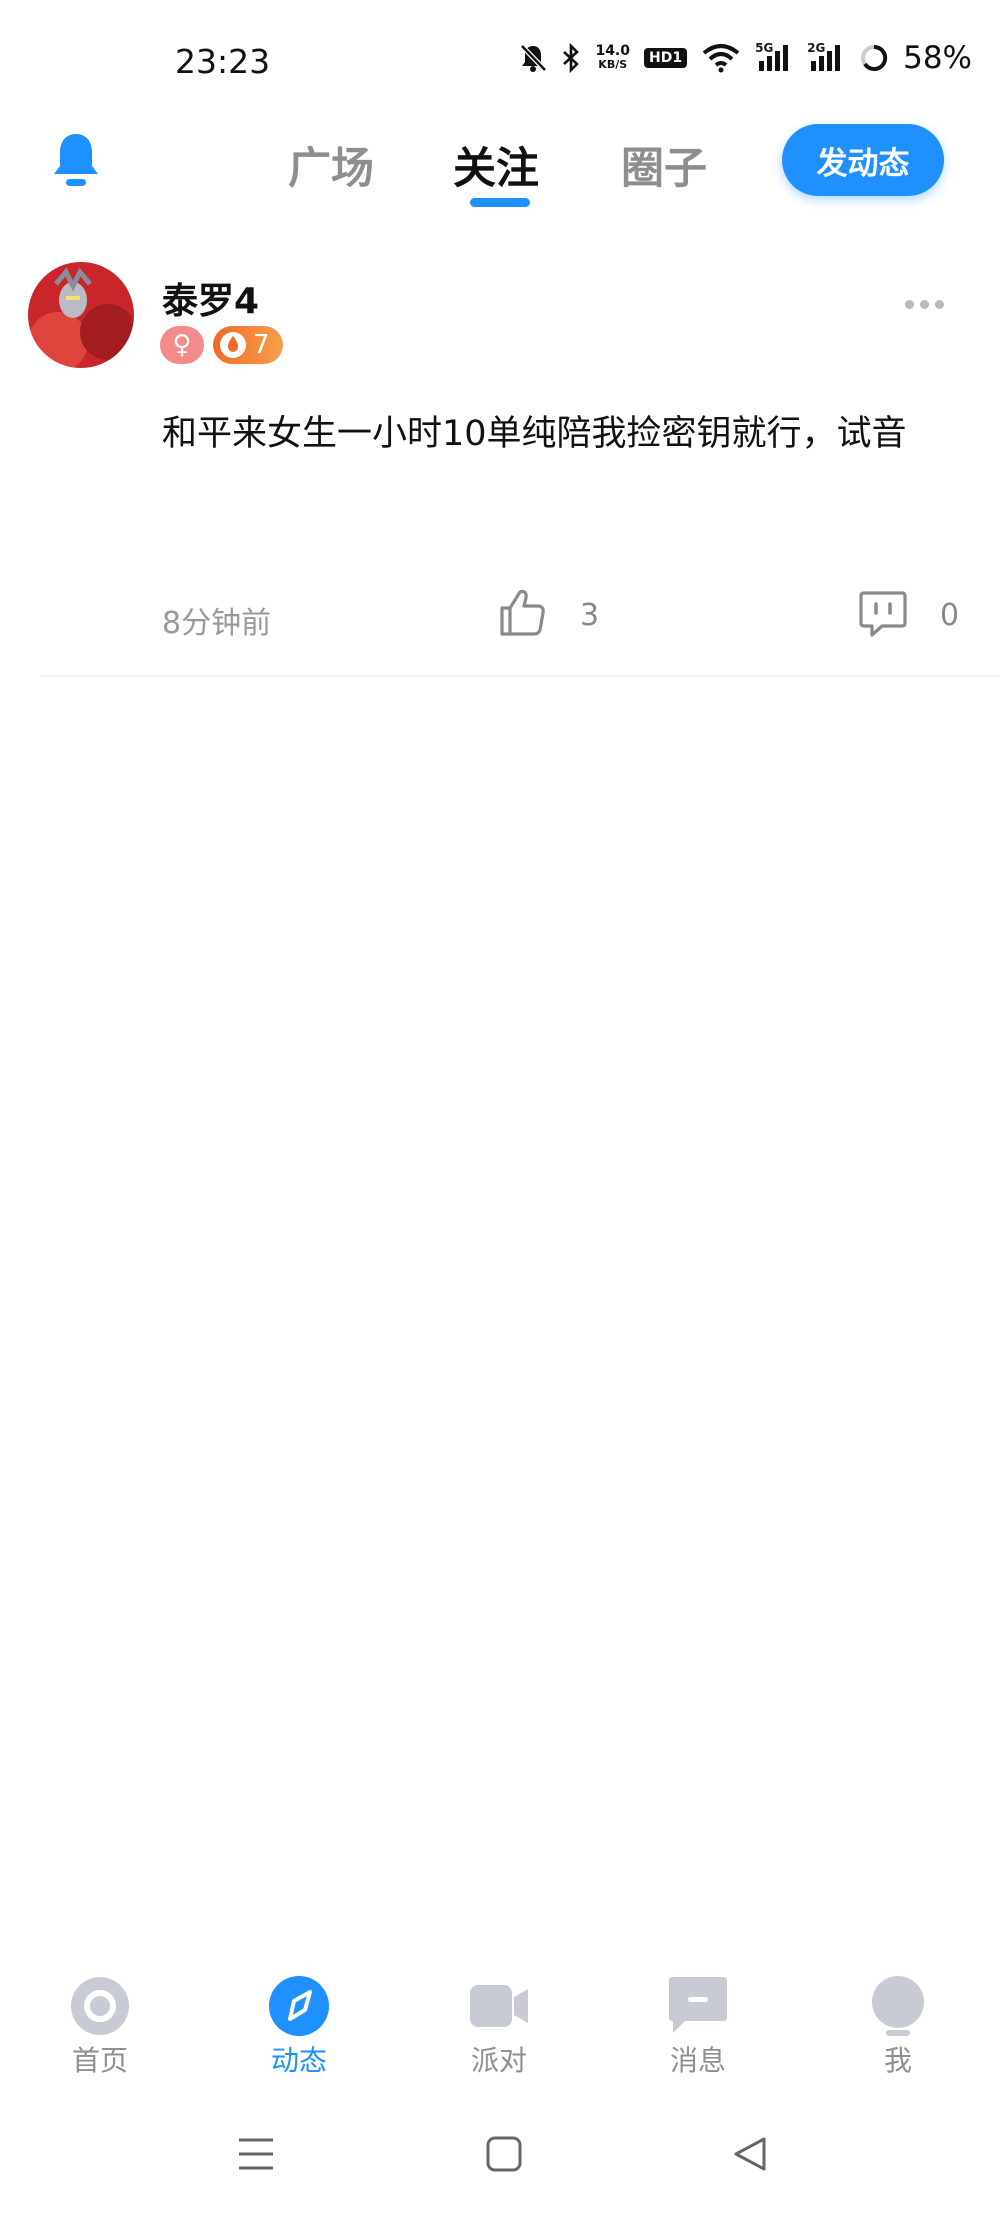  What do you see at coordinates (590, 615) in the screenshot?
I see `like-count: 3` at bounding box center [590, 615].